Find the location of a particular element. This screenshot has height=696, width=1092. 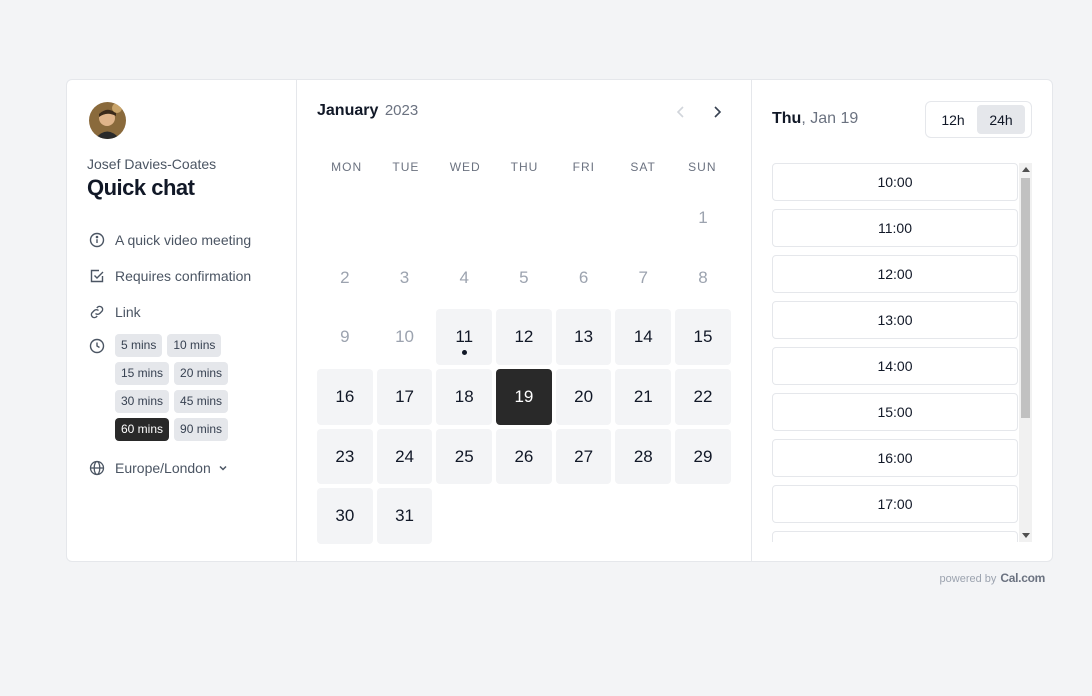

day-number: 8 is located at coordinates (703, 277).